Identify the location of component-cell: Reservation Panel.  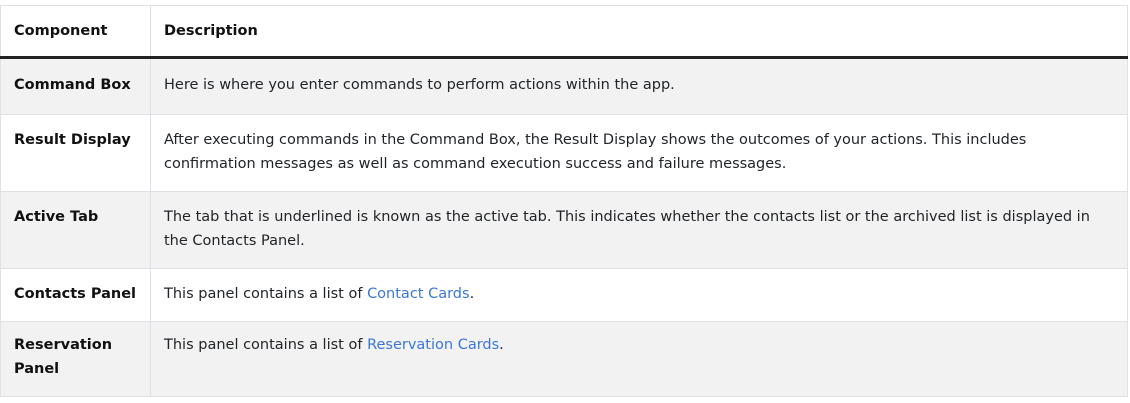
(75, 359).